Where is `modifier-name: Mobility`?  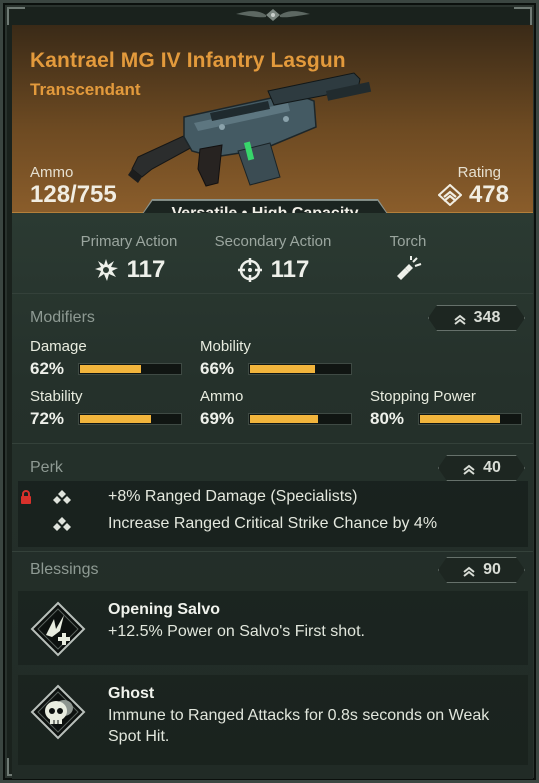
modifier-name: Mobility is located at coordinates (225, 346).